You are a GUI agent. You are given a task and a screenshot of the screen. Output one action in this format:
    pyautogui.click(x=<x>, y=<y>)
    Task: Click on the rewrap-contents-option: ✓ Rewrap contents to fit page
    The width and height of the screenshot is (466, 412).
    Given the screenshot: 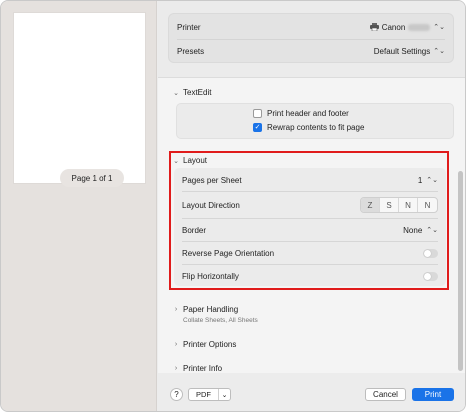 What is the action you would take?
    pyautogui.click(x=308, y=127)
    